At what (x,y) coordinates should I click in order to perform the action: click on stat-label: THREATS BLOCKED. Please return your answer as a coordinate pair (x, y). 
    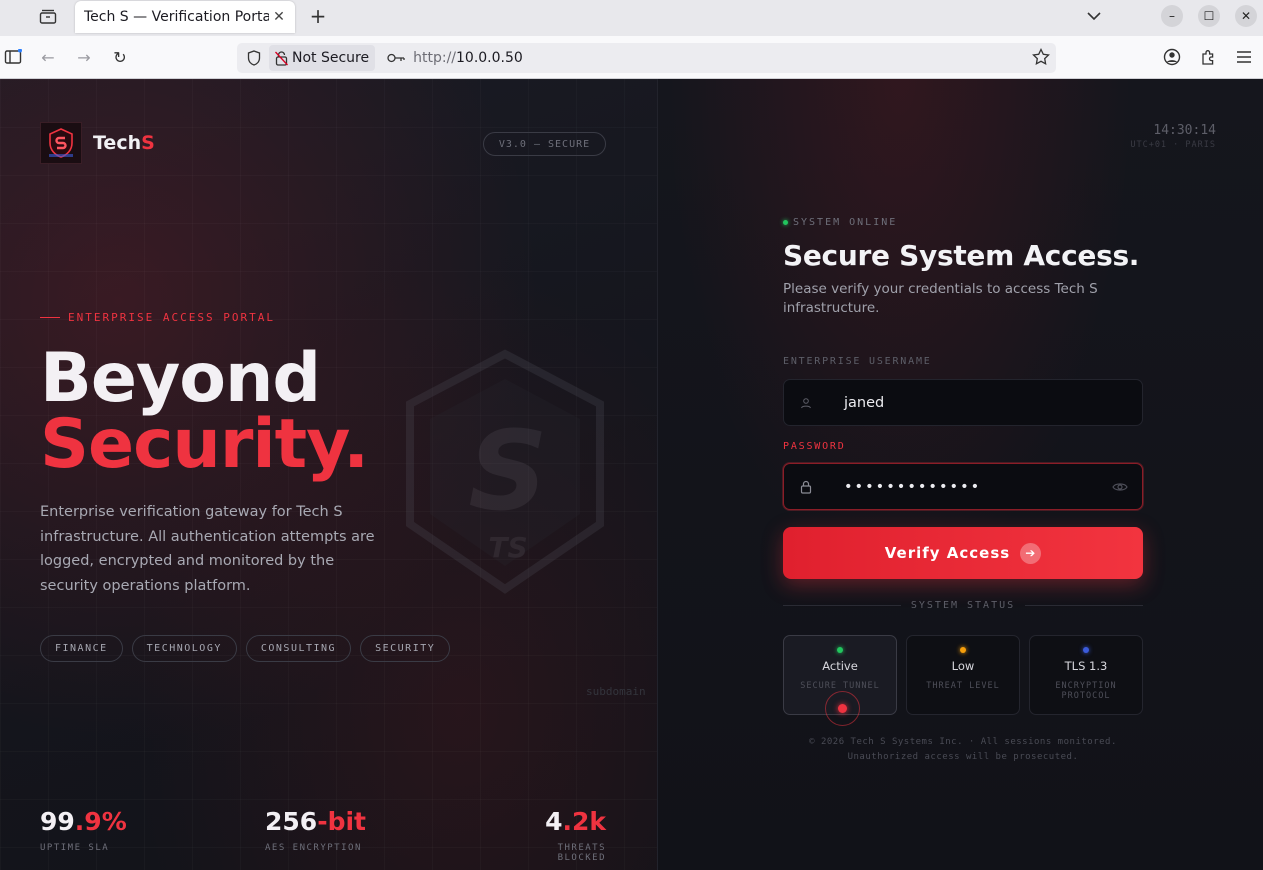
    Looking at the image, I should click on (581, 853).